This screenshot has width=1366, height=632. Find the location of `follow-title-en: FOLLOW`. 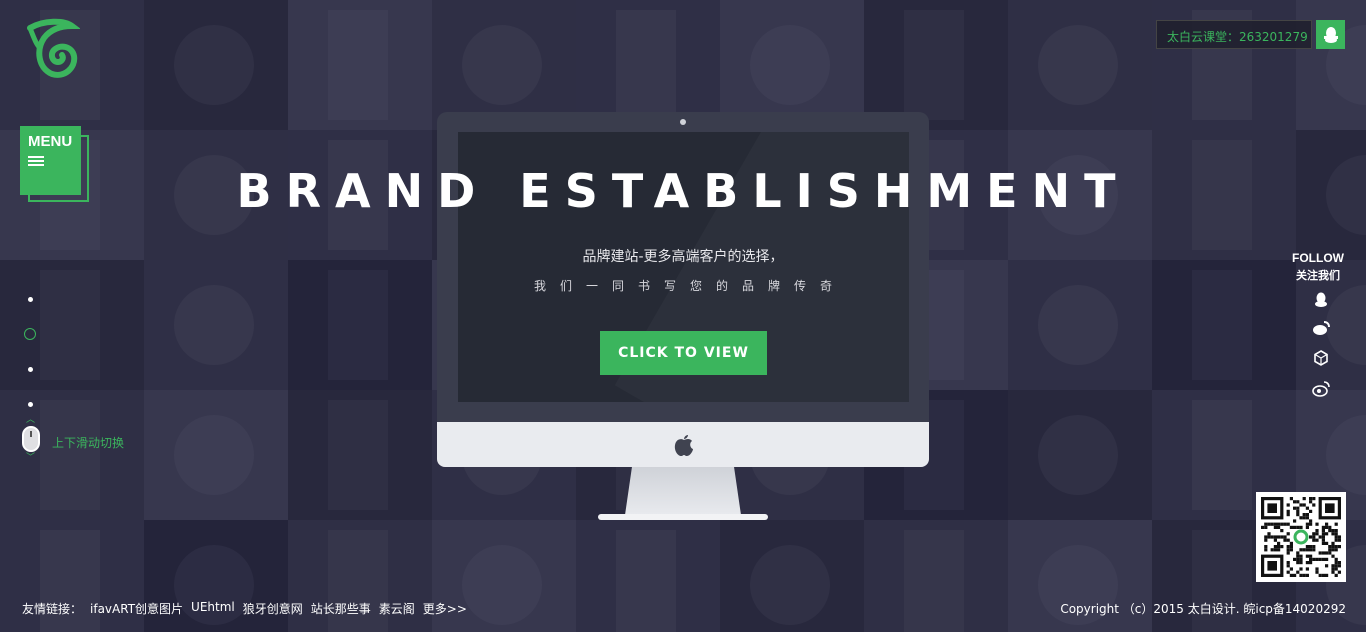

follow-title-en: FOLLOW is located at coordinates (1318, 258).